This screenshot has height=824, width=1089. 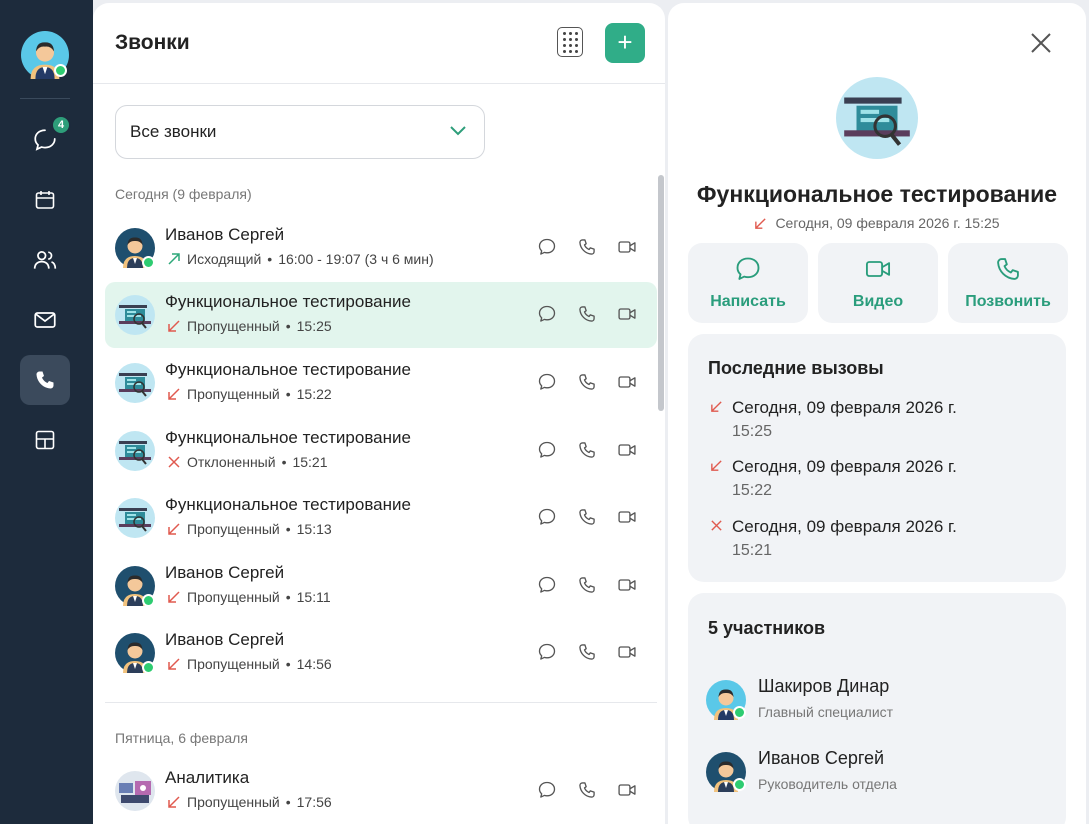 I want to click on detail-subtitle: Сегодня, 09 февраля 2026 г. 15:25, so click(x=887, y=223).